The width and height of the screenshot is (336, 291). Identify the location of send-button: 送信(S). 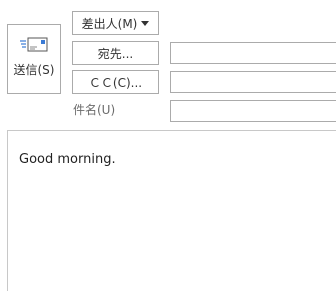
(34, 59).